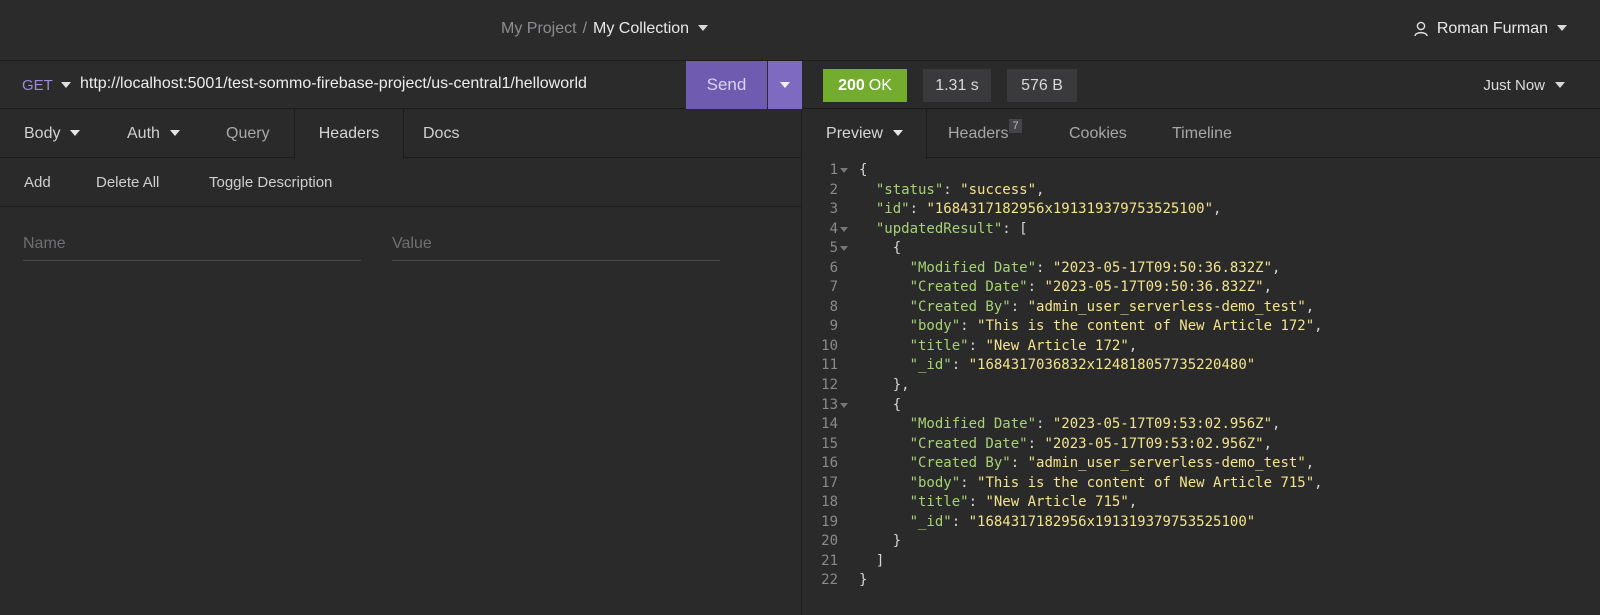 This screenshot has width=1600, height=615. I want to click on code-line: 5 {, so click(1201, 249).